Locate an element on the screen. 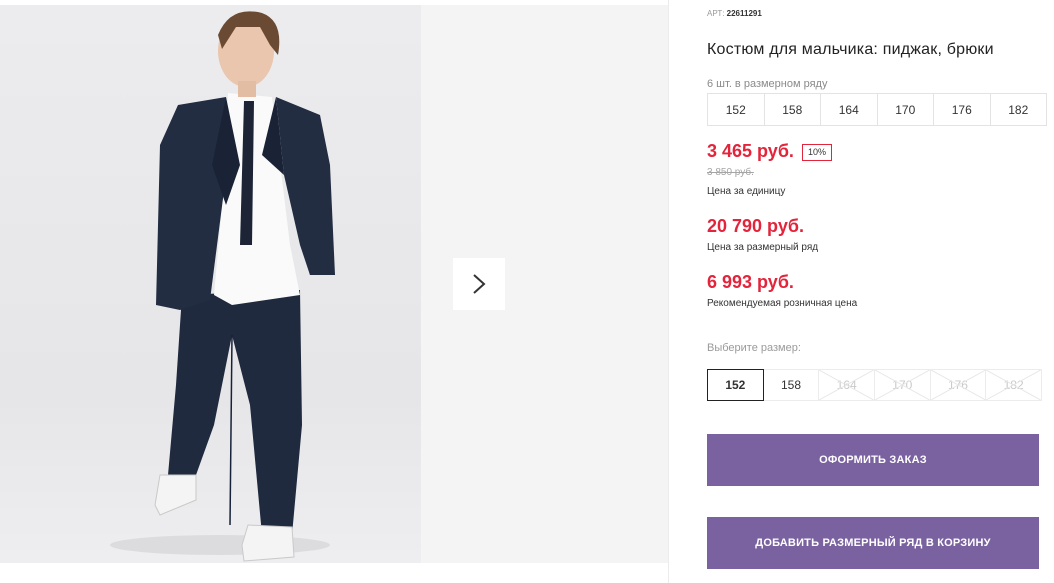 This screenshot has width=1054, height=583. size-option-label: 158 is located at coordinates (790, 385).